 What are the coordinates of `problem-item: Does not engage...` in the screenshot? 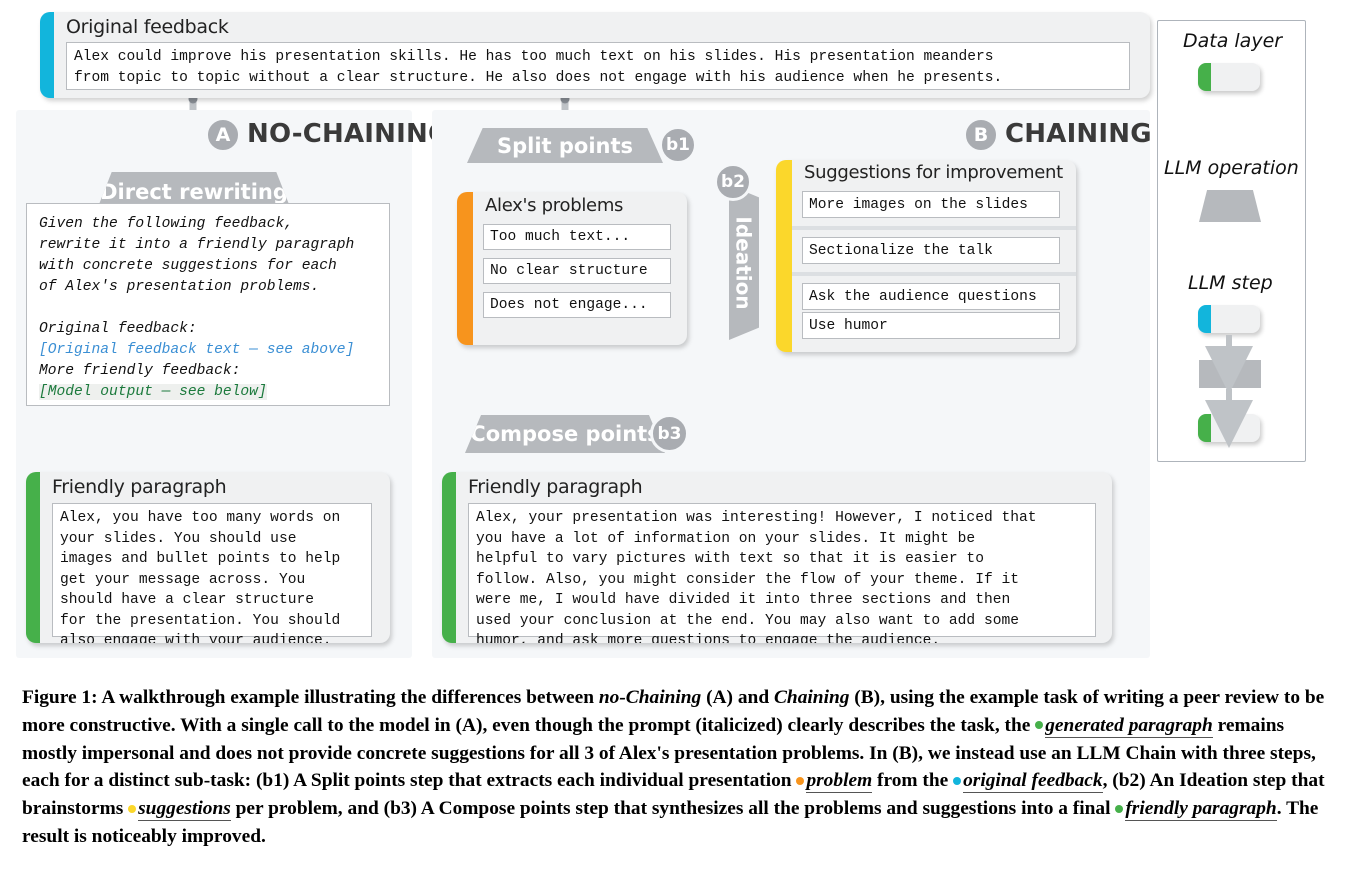 It's located at (577, 305).